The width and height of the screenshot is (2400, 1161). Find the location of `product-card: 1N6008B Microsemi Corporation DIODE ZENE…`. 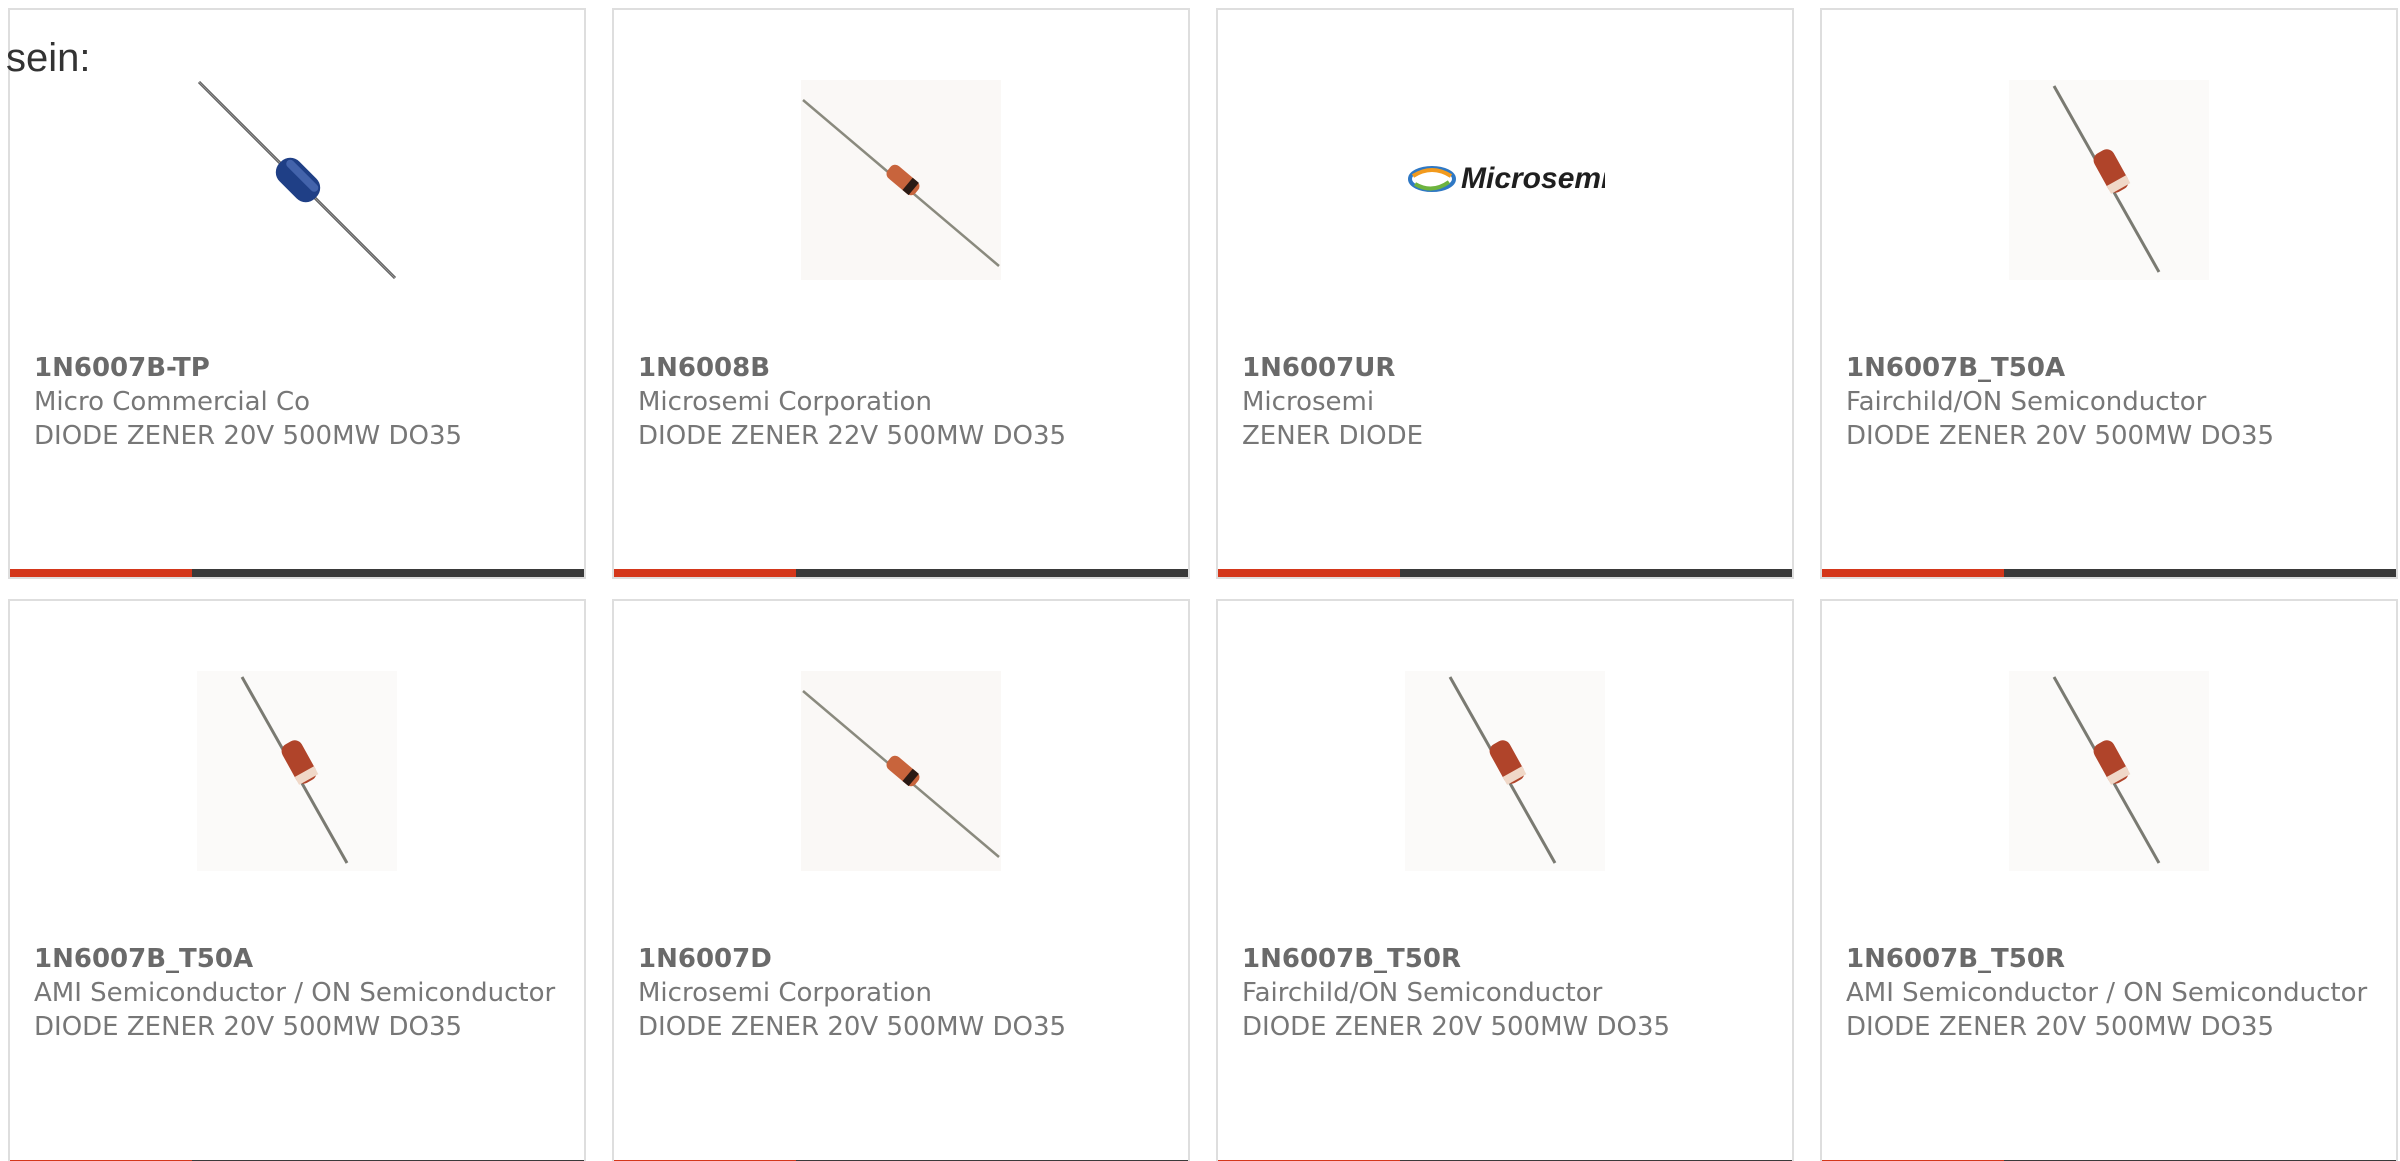

product-card: 1N6008B Microsemi Corporation DIODE ZENE… is located at coordinates (901, 293).